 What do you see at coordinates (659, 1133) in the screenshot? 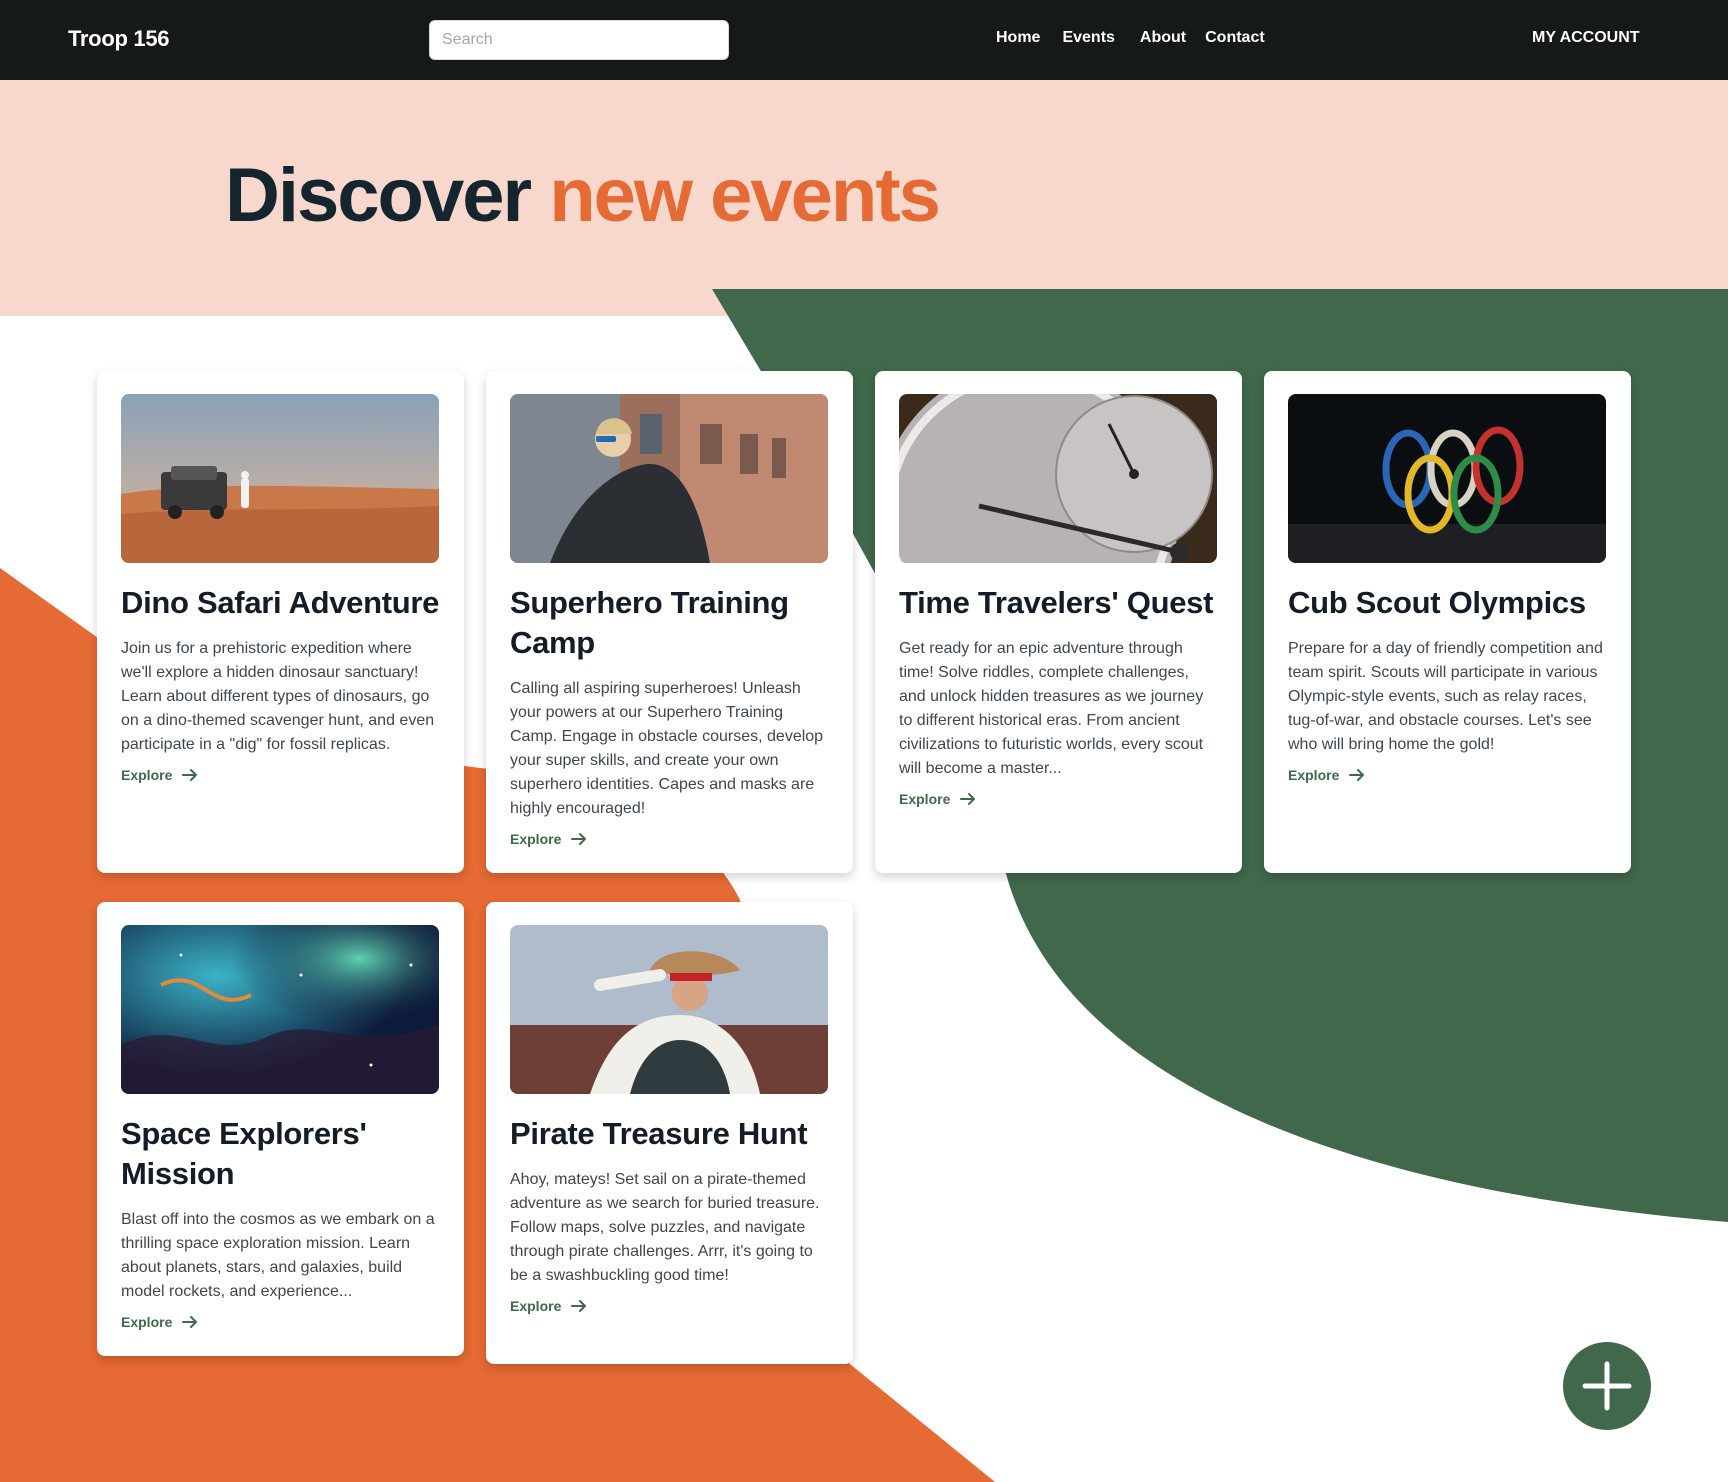
I see `event-title: Pirate Treasure Hunt` at bounding box center [659, 1133].